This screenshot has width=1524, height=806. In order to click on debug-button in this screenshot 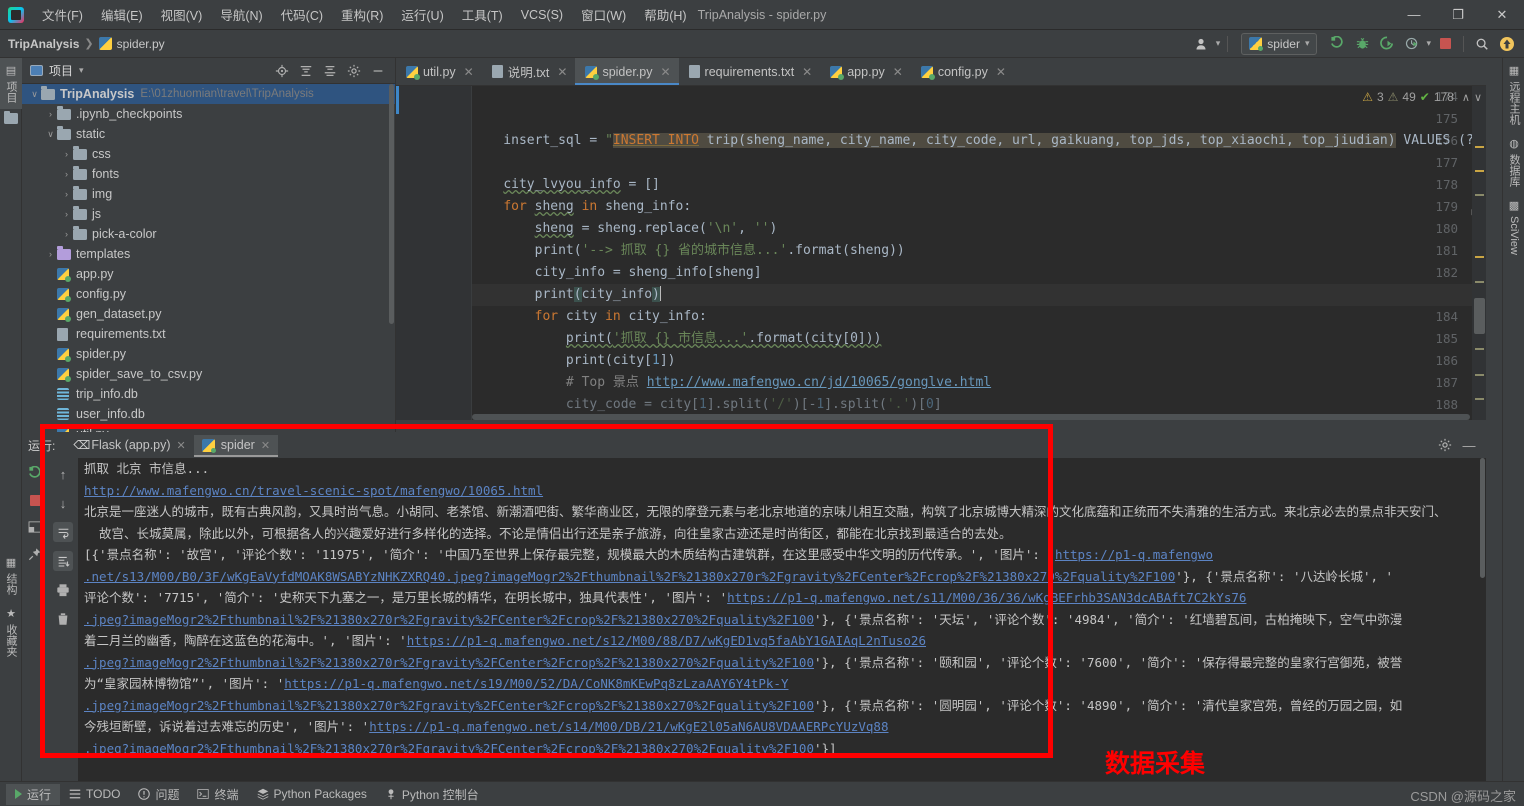, I will do `click(1362, 44)`.